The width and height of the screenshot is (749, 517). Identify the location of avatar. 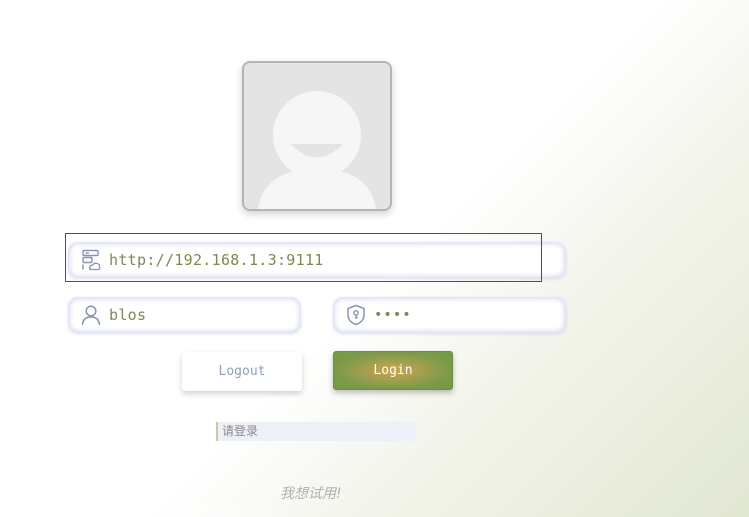
(317, 136).